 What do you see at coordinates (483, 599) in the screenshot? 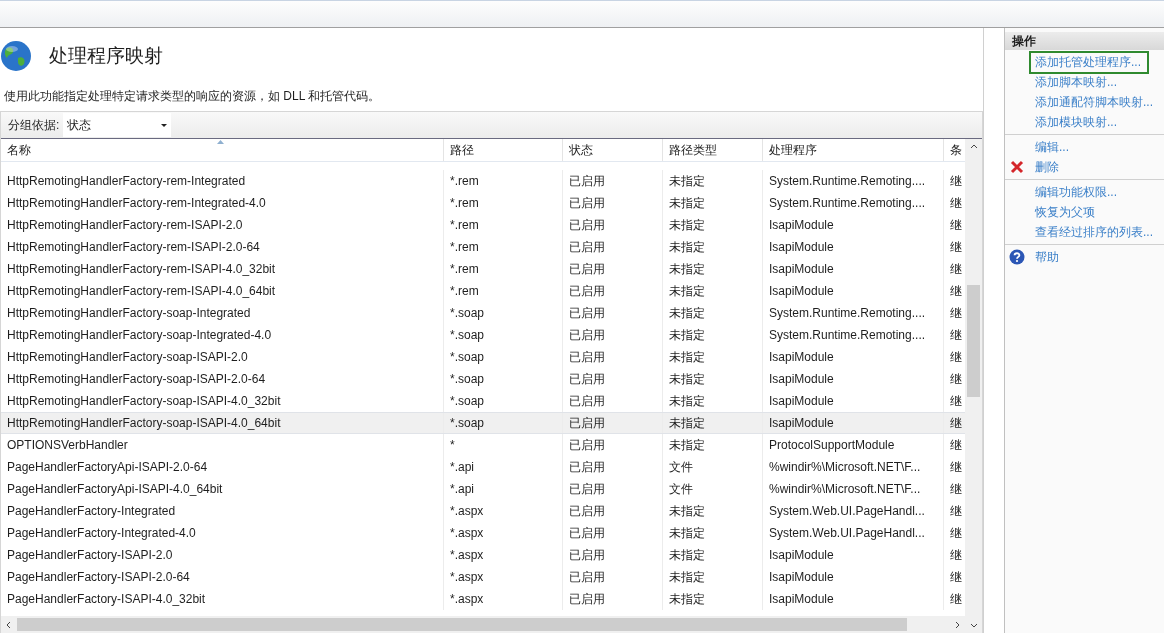
I see `table-row: PageHandlerFactory-ISAPI-4.0_32bit *.aspx 已启用 未指定 IsapiModule 继` at bounding box center [483, 599].